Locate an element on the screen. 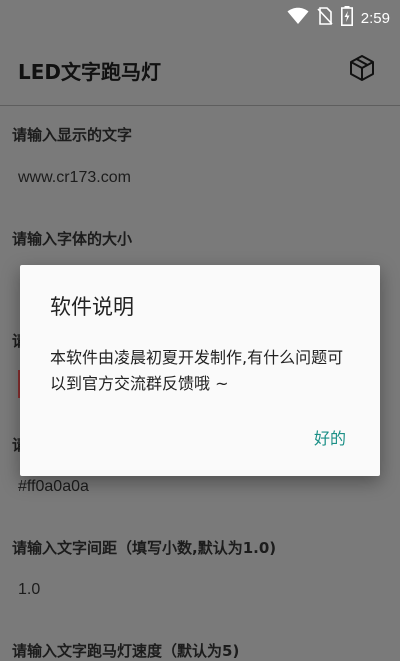 The height and width of the screenshot is (661, 400). status-time: 2:59 is located at coordinates (375, 18).